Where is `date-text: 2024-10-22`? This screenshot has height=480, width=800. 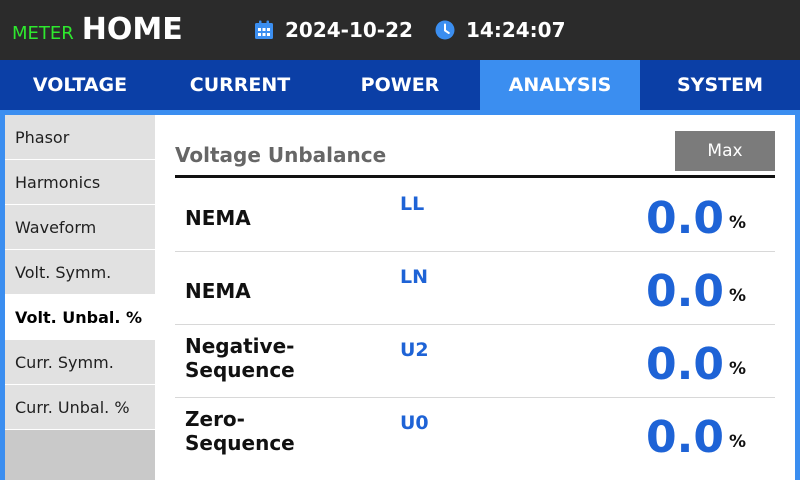 date-text: 2024-10-22 is located at coordinates (349, 30).